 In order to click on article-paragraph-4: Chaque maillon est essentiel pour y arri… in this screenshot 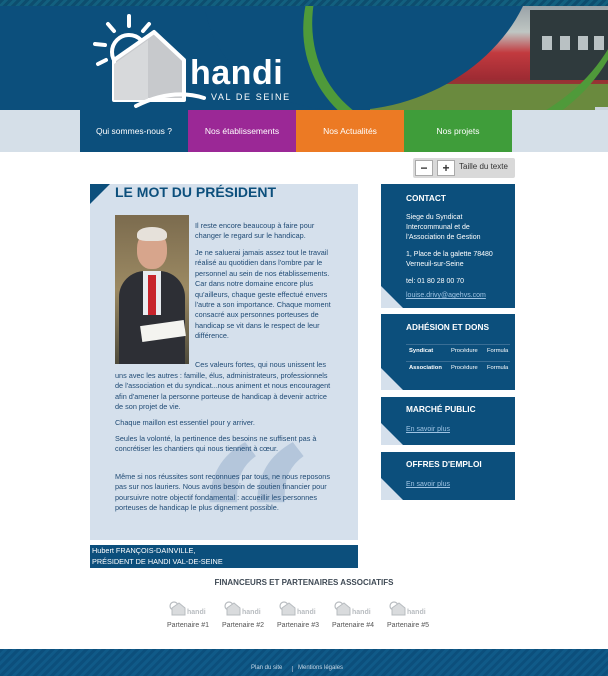, I will do `click(185, 422)`.